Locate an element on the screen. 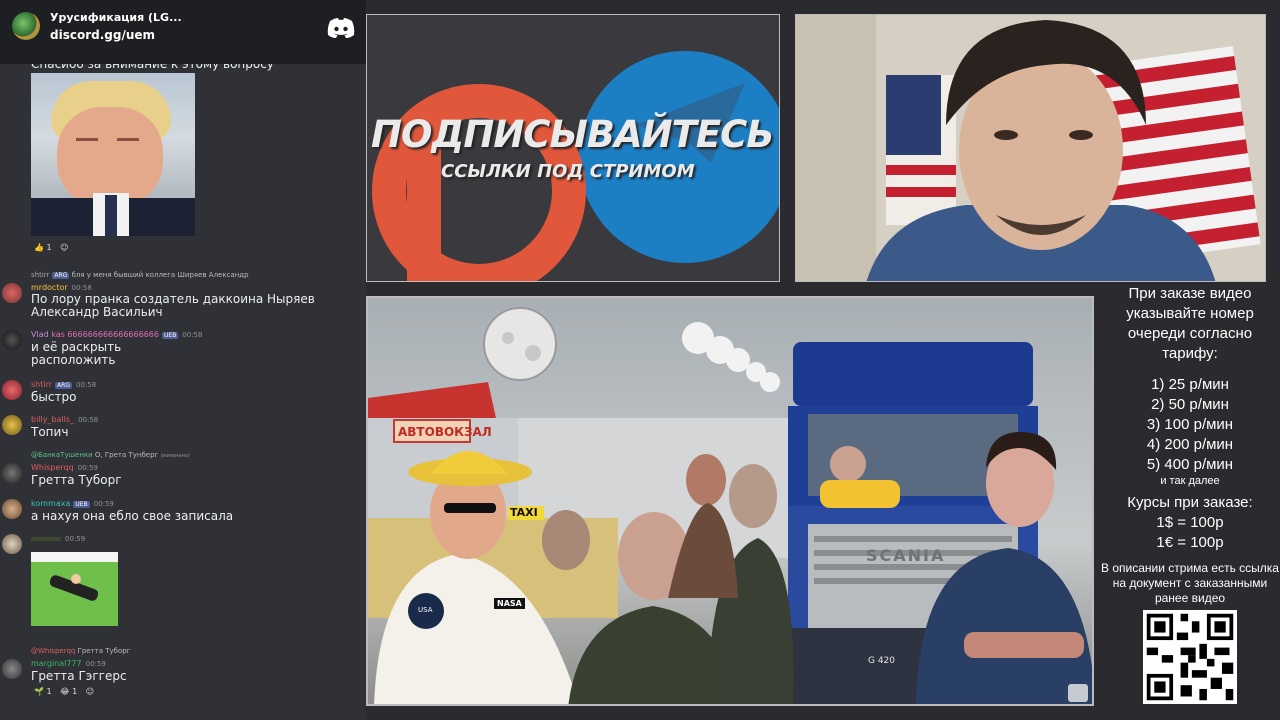 The width and height of the screenshot is (1280, 720). station-sign-text: АВТОВОКЗАЛ is located at coordinates (445, 432).